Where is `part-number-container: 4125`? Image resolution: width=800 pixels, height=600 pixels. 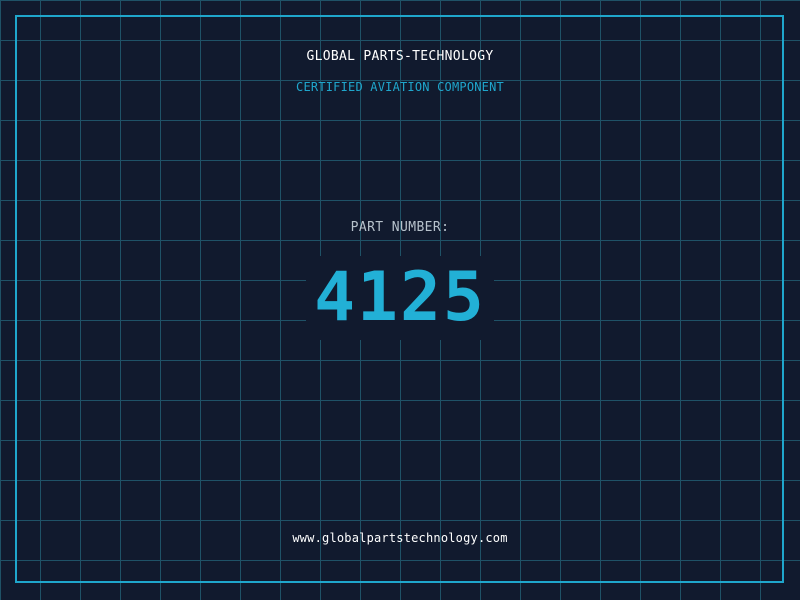 part-number-container: 4125 is located at coordinates (400, 298).